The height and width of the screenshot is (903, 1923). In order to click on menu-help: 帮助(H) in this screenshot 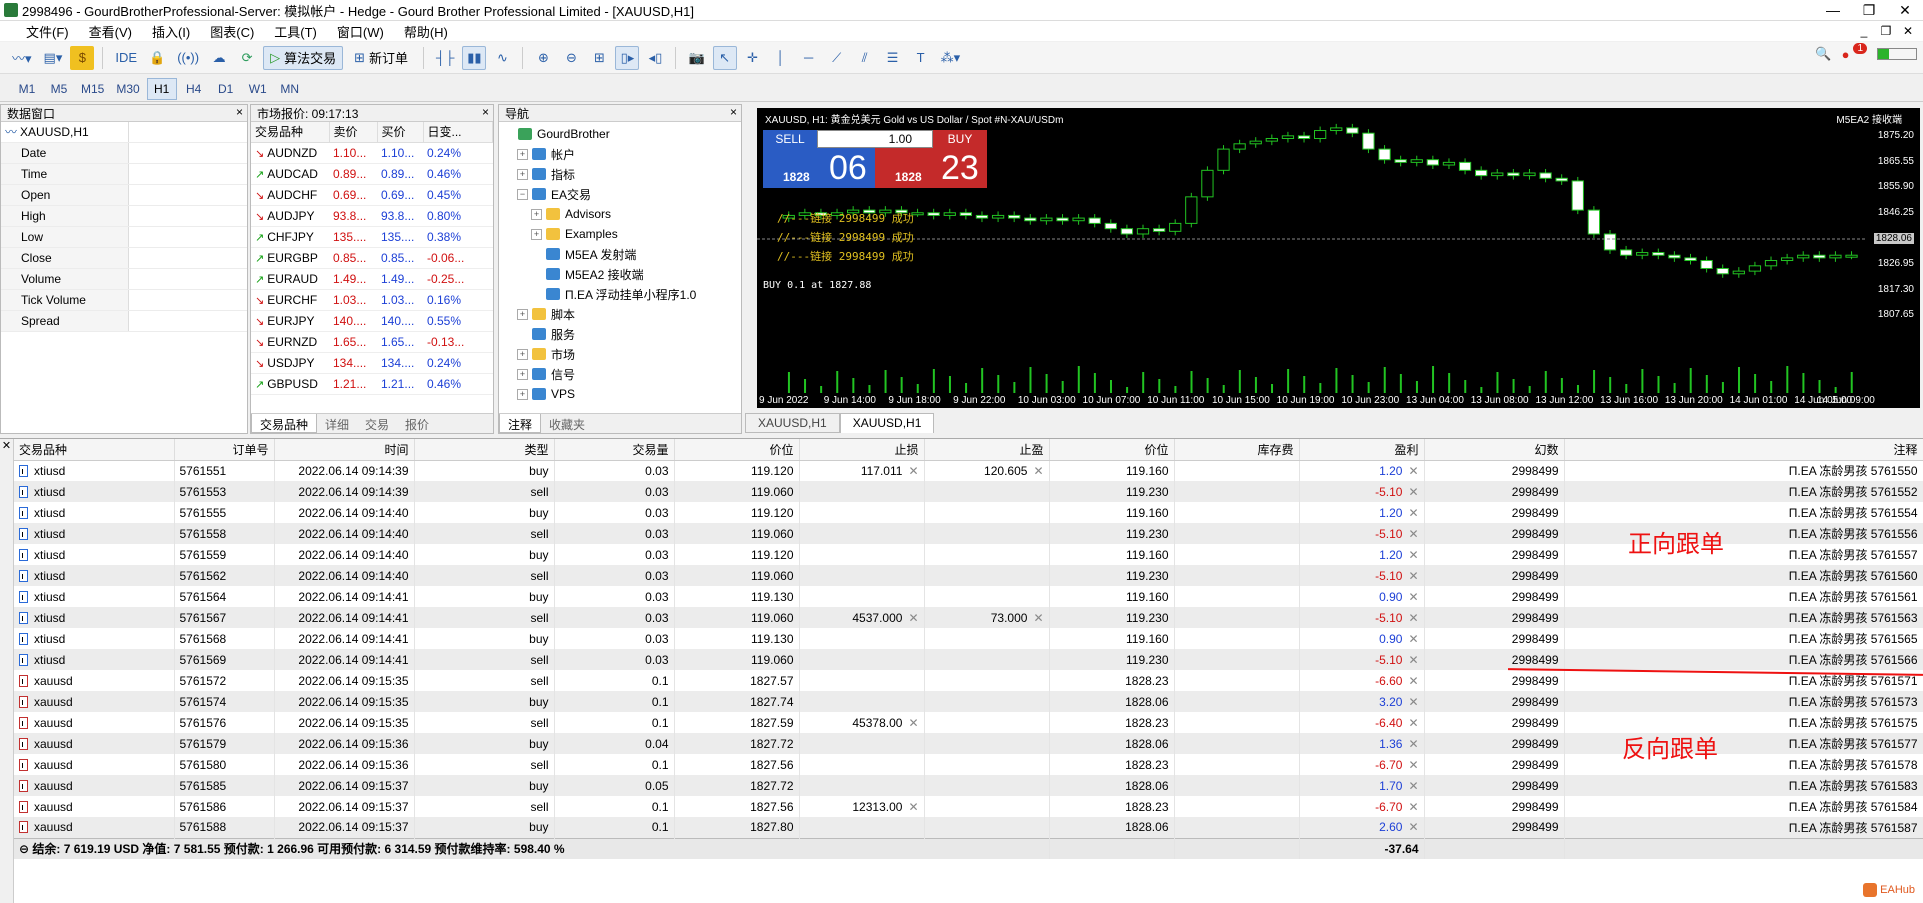, I will do `click(426, 31)`.